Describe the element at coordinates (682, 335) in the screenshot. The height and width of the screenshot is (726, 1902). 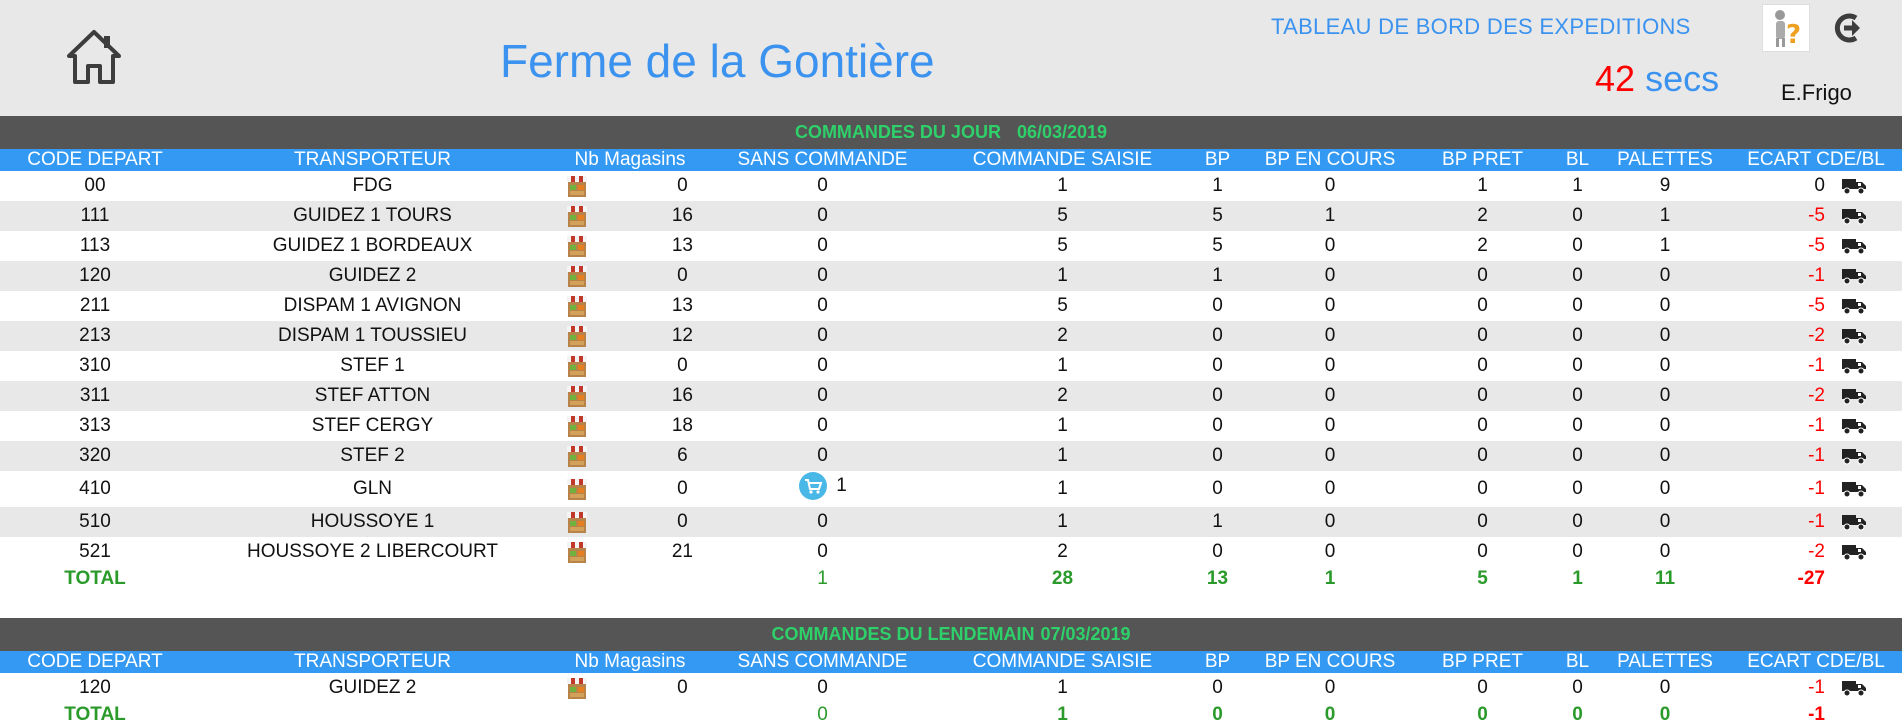
I see `nb-magasins-value: 12` at that location.